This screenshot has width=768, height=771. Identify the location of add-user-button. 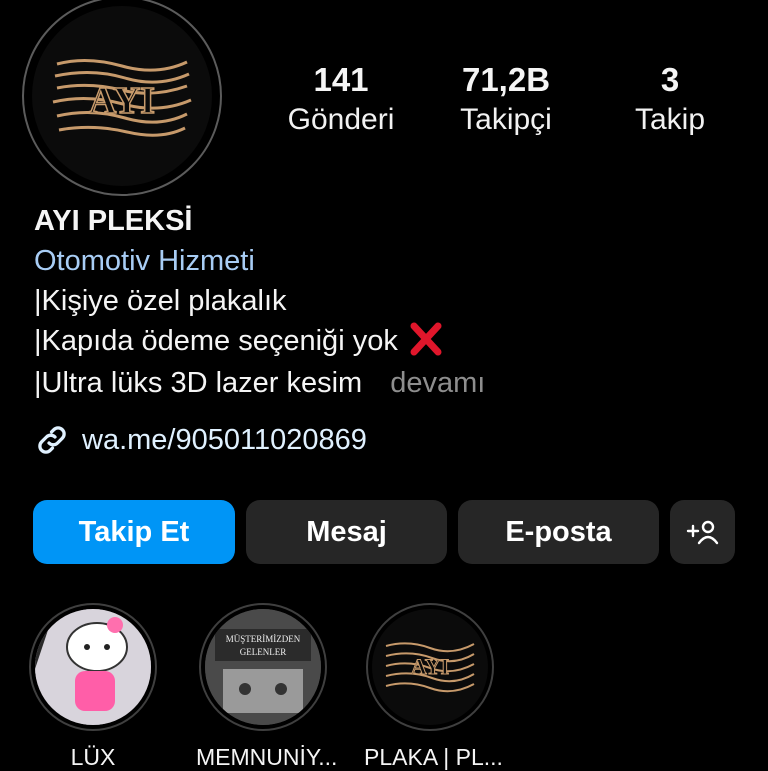
(702, 532).